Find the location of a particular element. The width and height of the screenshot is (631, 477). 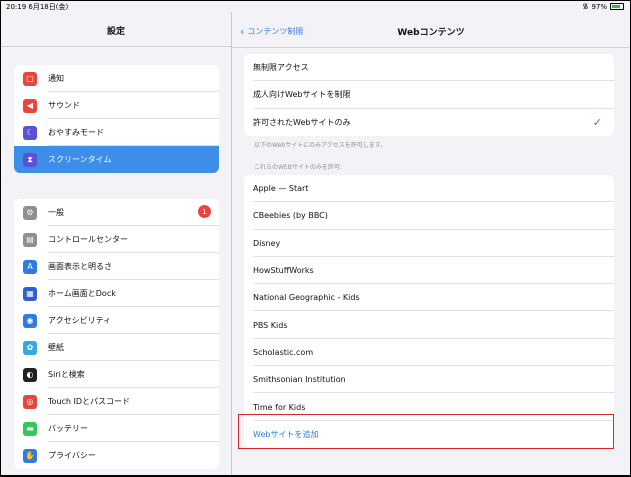

sidebar-item-label: Touch IDとパスコード is located at coordinates (89, 401).